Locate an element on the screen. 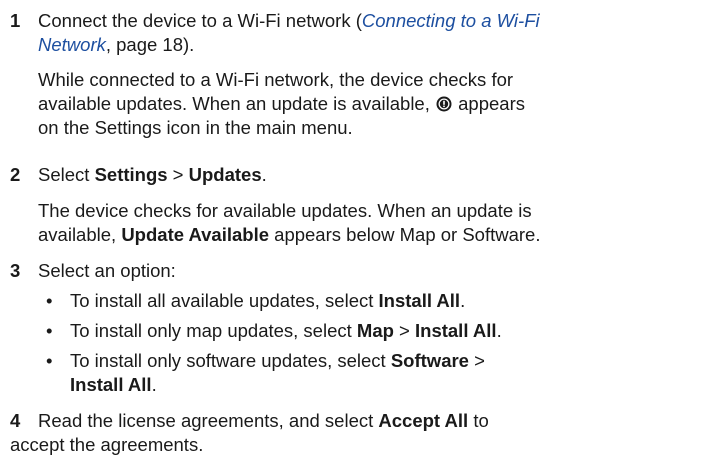 This screenshot has height=470, width=713. step-4-line-2: accept the agreements. is located at coordinates (107, 444).